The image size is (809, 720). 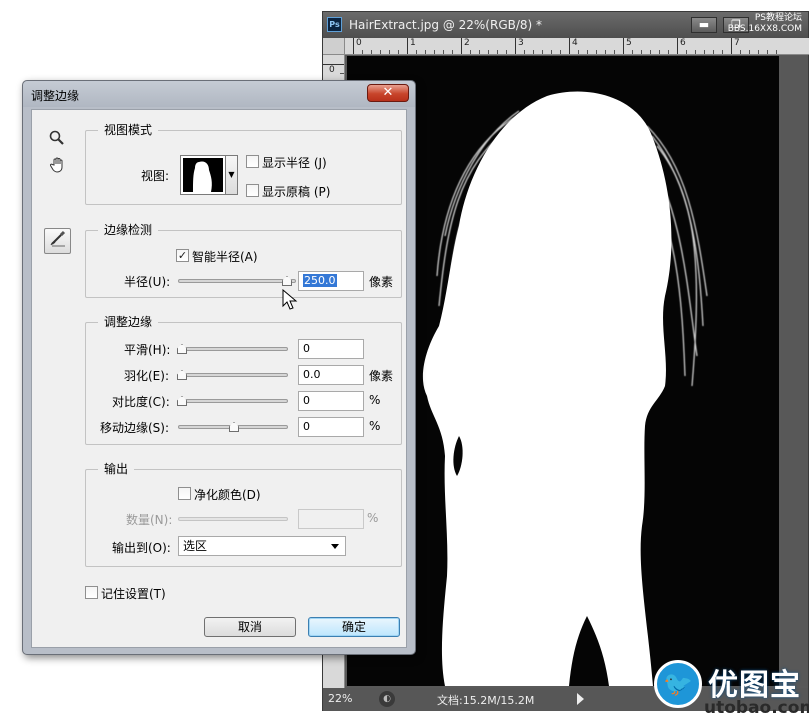 What do you see at coordinates (331, 427) in the screenshot?
I see `shift-edge-input: 0` at bounding box center [331, 427].